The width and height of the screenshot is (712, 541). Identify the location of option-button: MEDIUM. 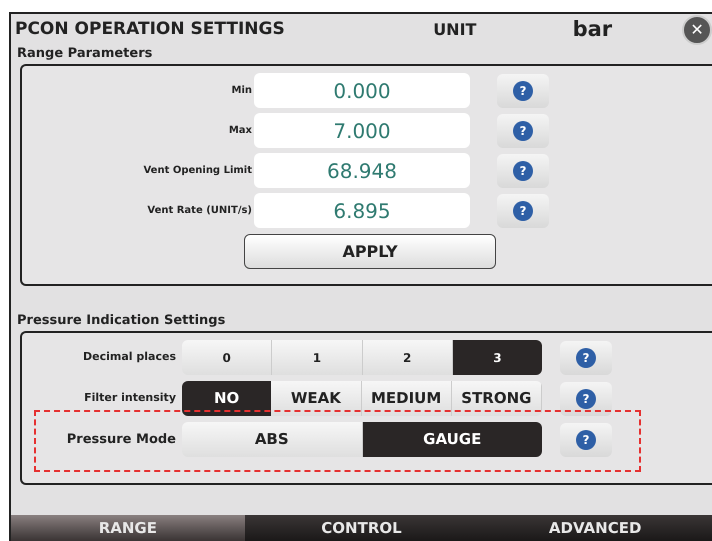
(407, 398).